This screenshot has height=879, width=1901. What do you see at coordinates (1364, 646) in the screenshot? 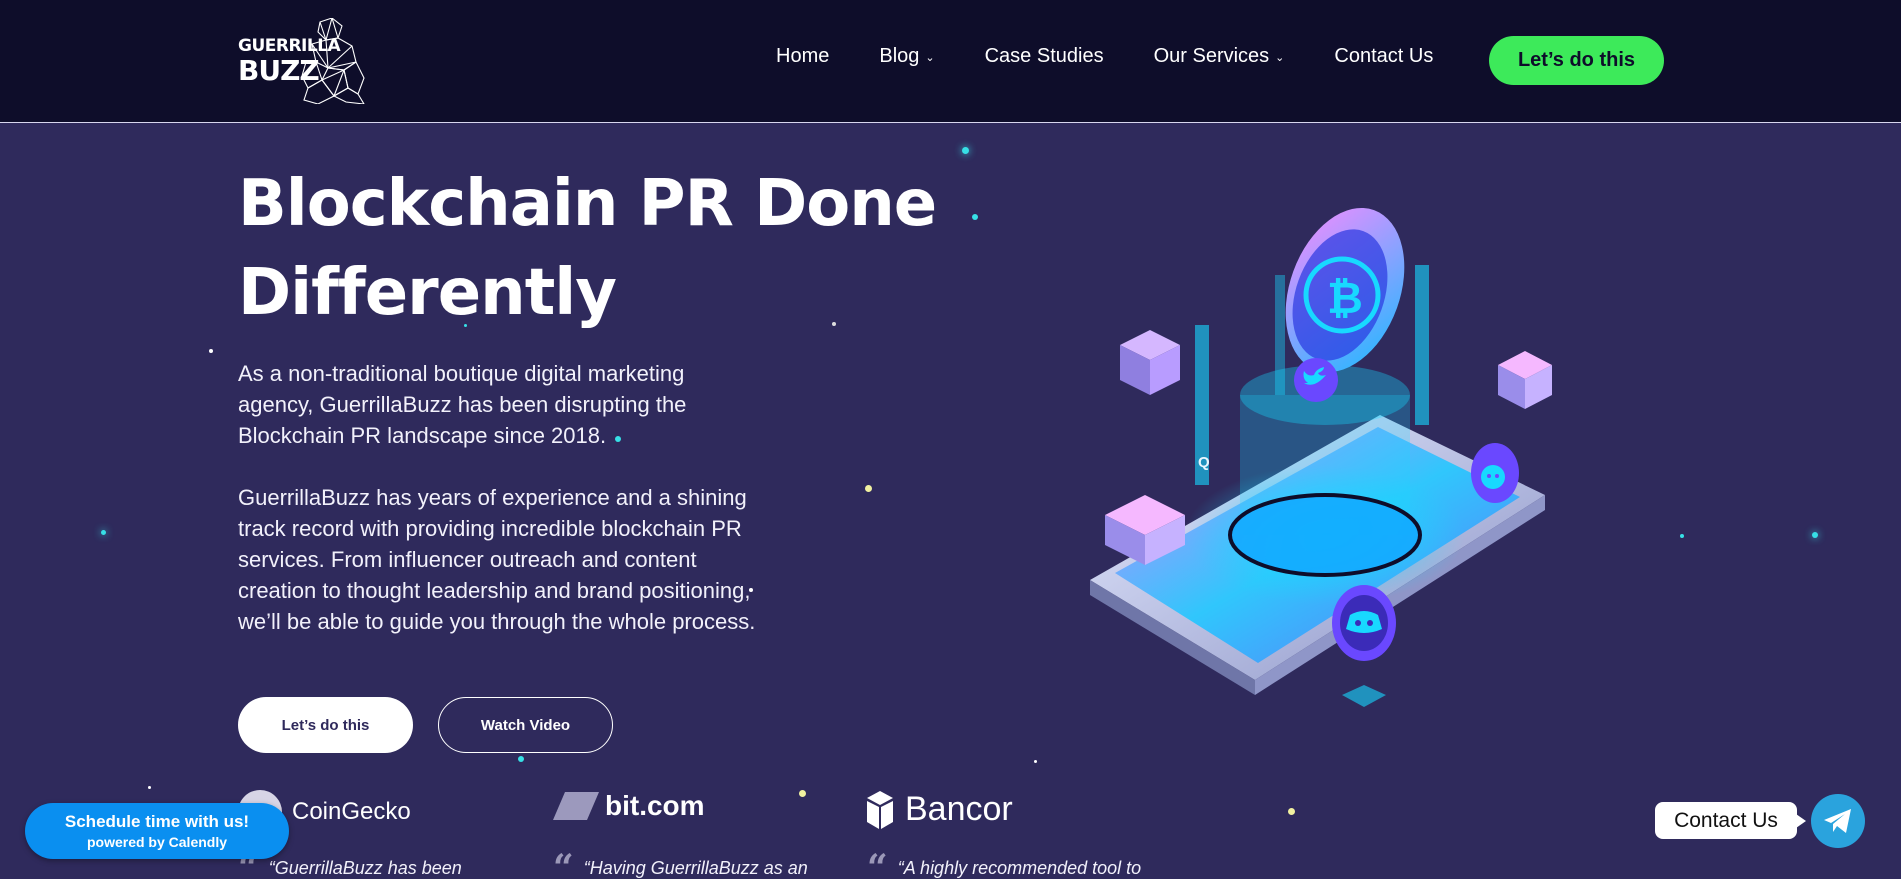
I see `discord-icon` at bounding box center [1364, 646].